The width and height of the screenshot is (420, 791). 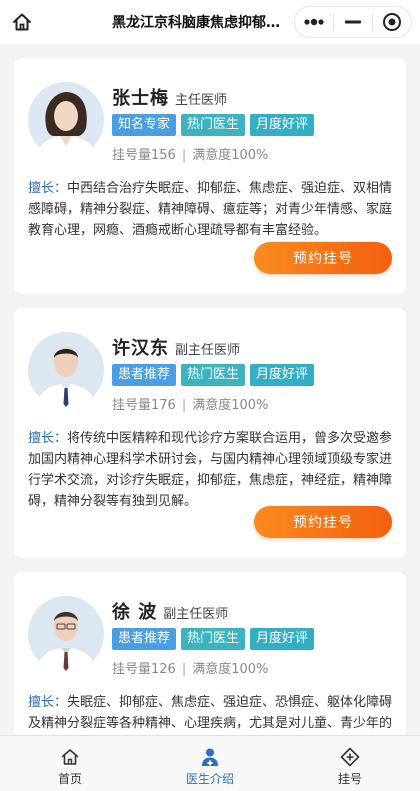 I want to click on doctor-name: 许汉东, so click(x=140, y=348).